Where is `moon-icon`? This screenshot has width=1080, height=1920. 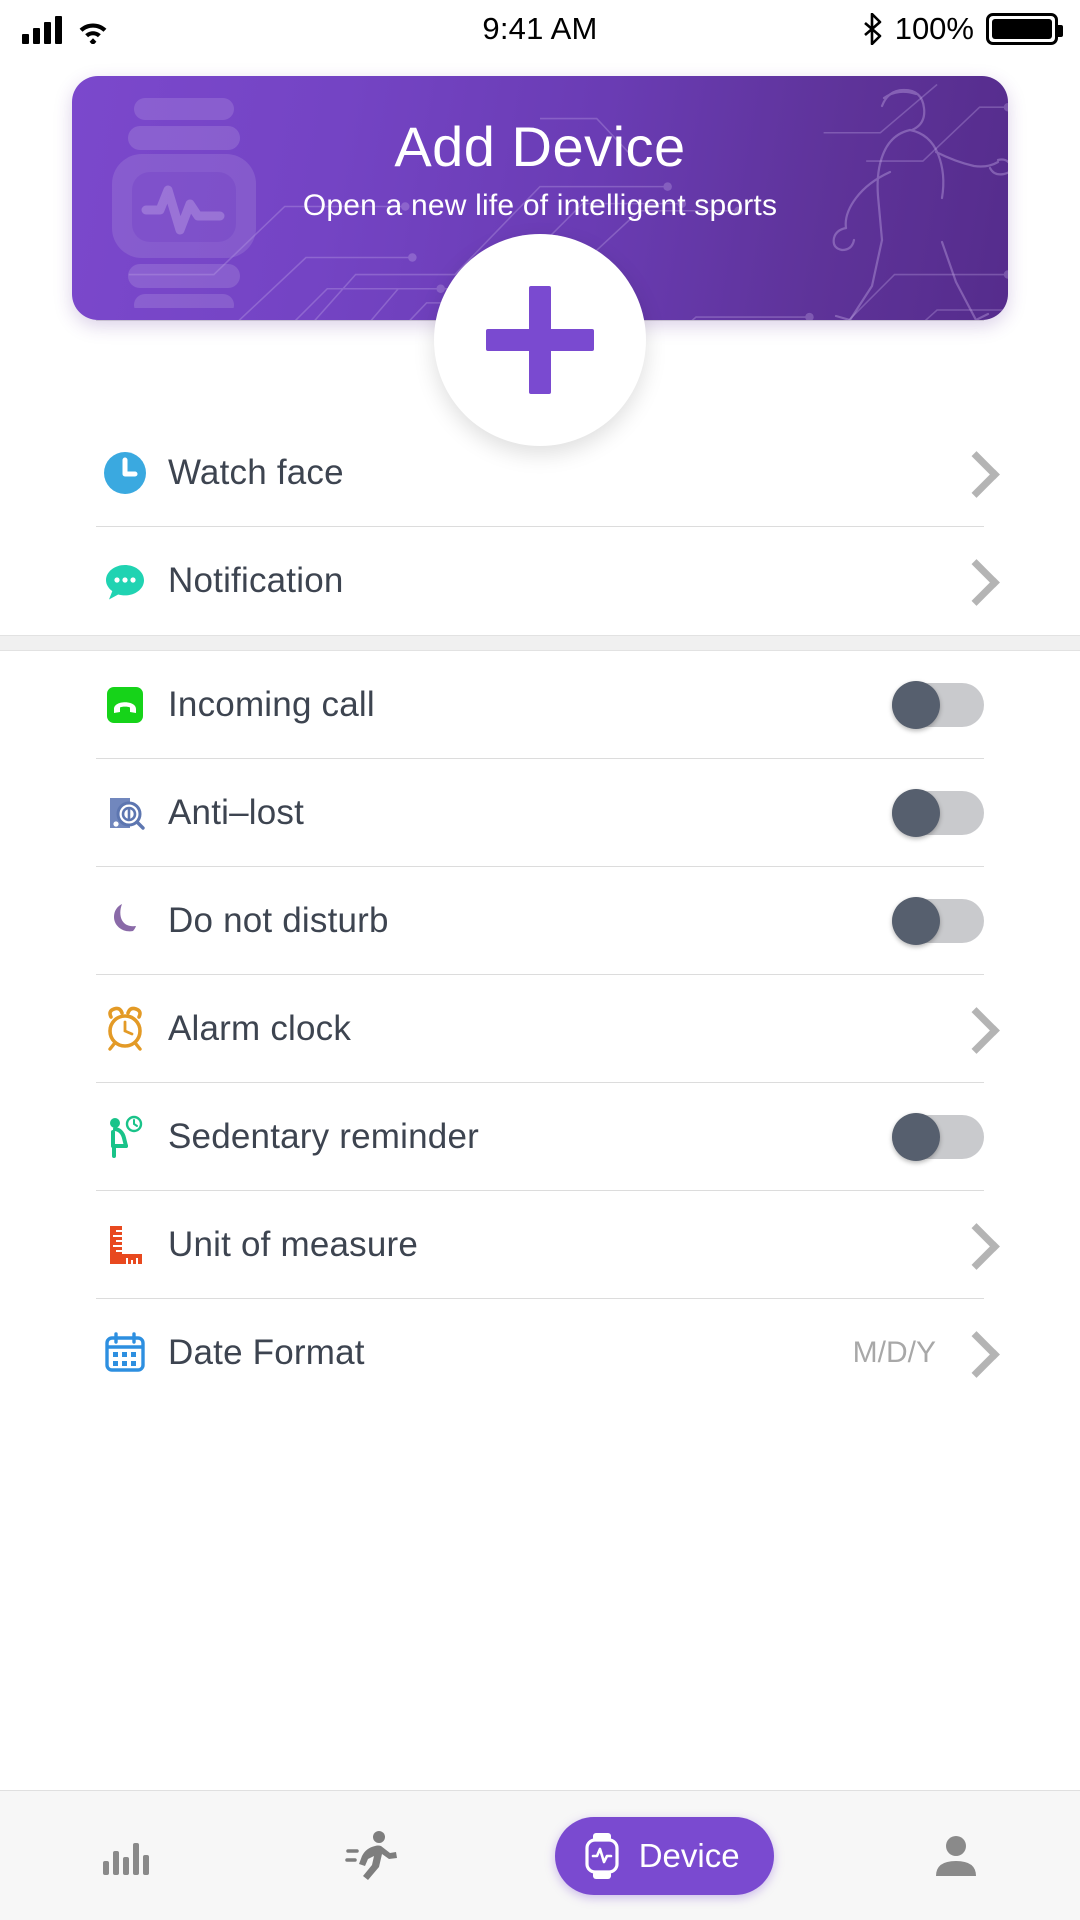
moon-icon is located at coordinates (125, 921).